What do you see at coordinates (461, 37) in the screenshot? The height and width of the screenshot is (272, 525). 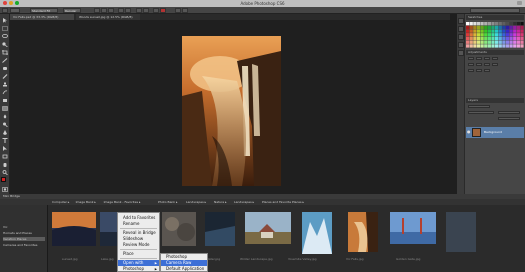 I see `character-panel-icon` at bounding box center [461, 37].